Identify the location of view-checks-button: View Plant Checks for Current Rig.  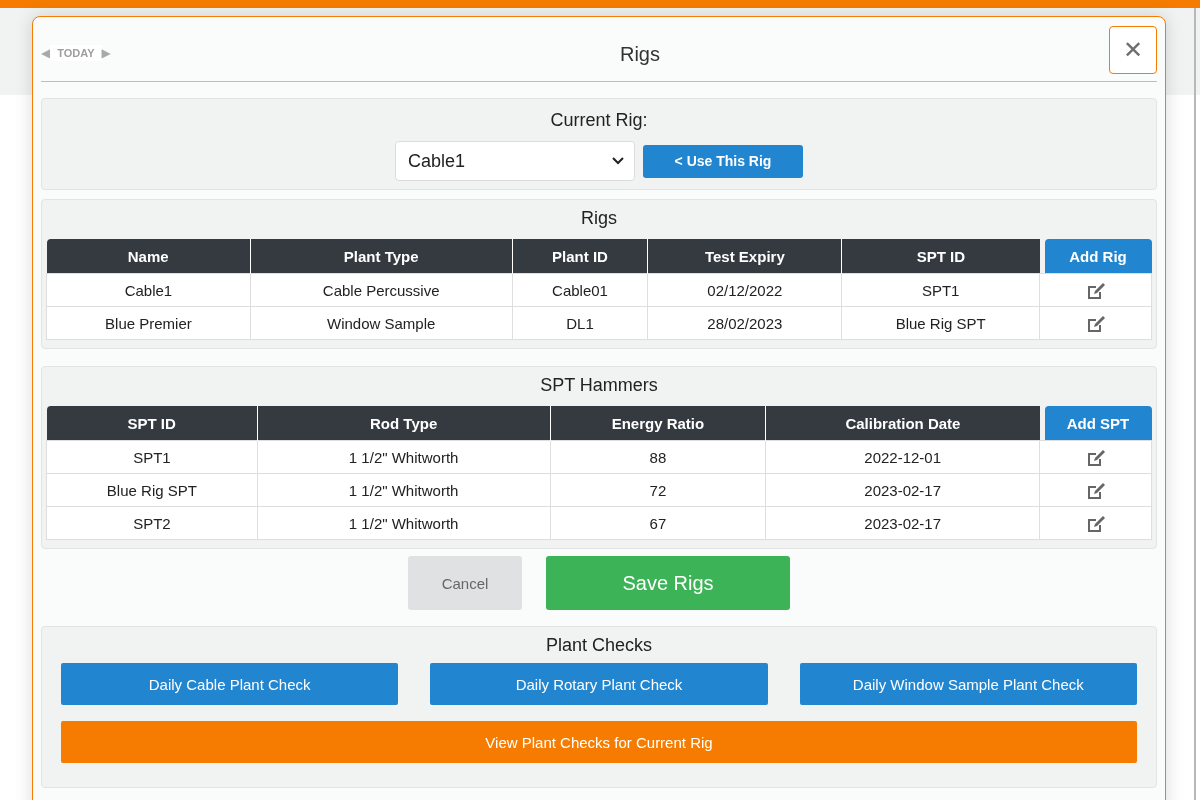
(599, 742).